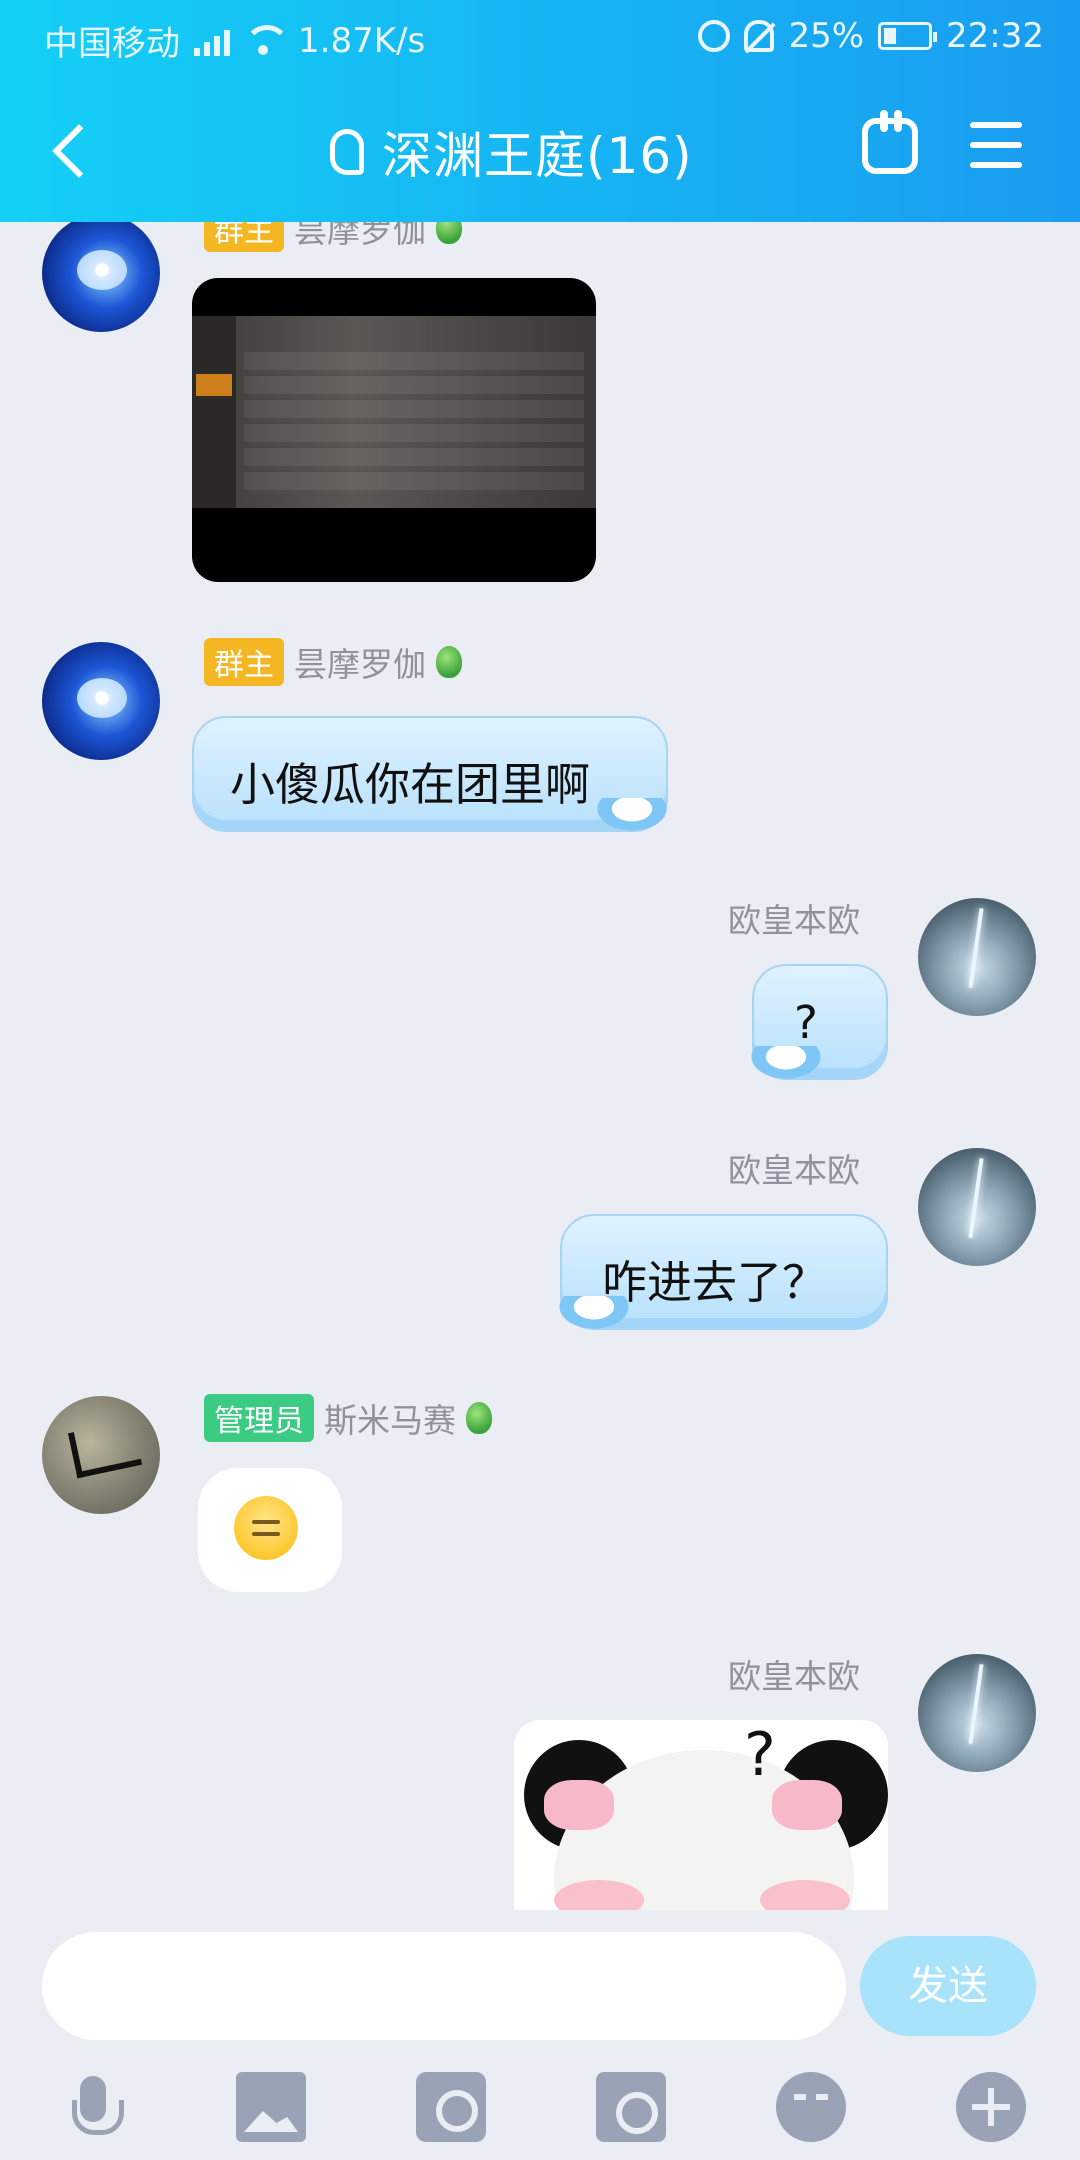  What do you see at coordinates (537, 156) in the screenshot?
I see `page-title: 深渊王庭(16)` at bounding box center [537, 156].